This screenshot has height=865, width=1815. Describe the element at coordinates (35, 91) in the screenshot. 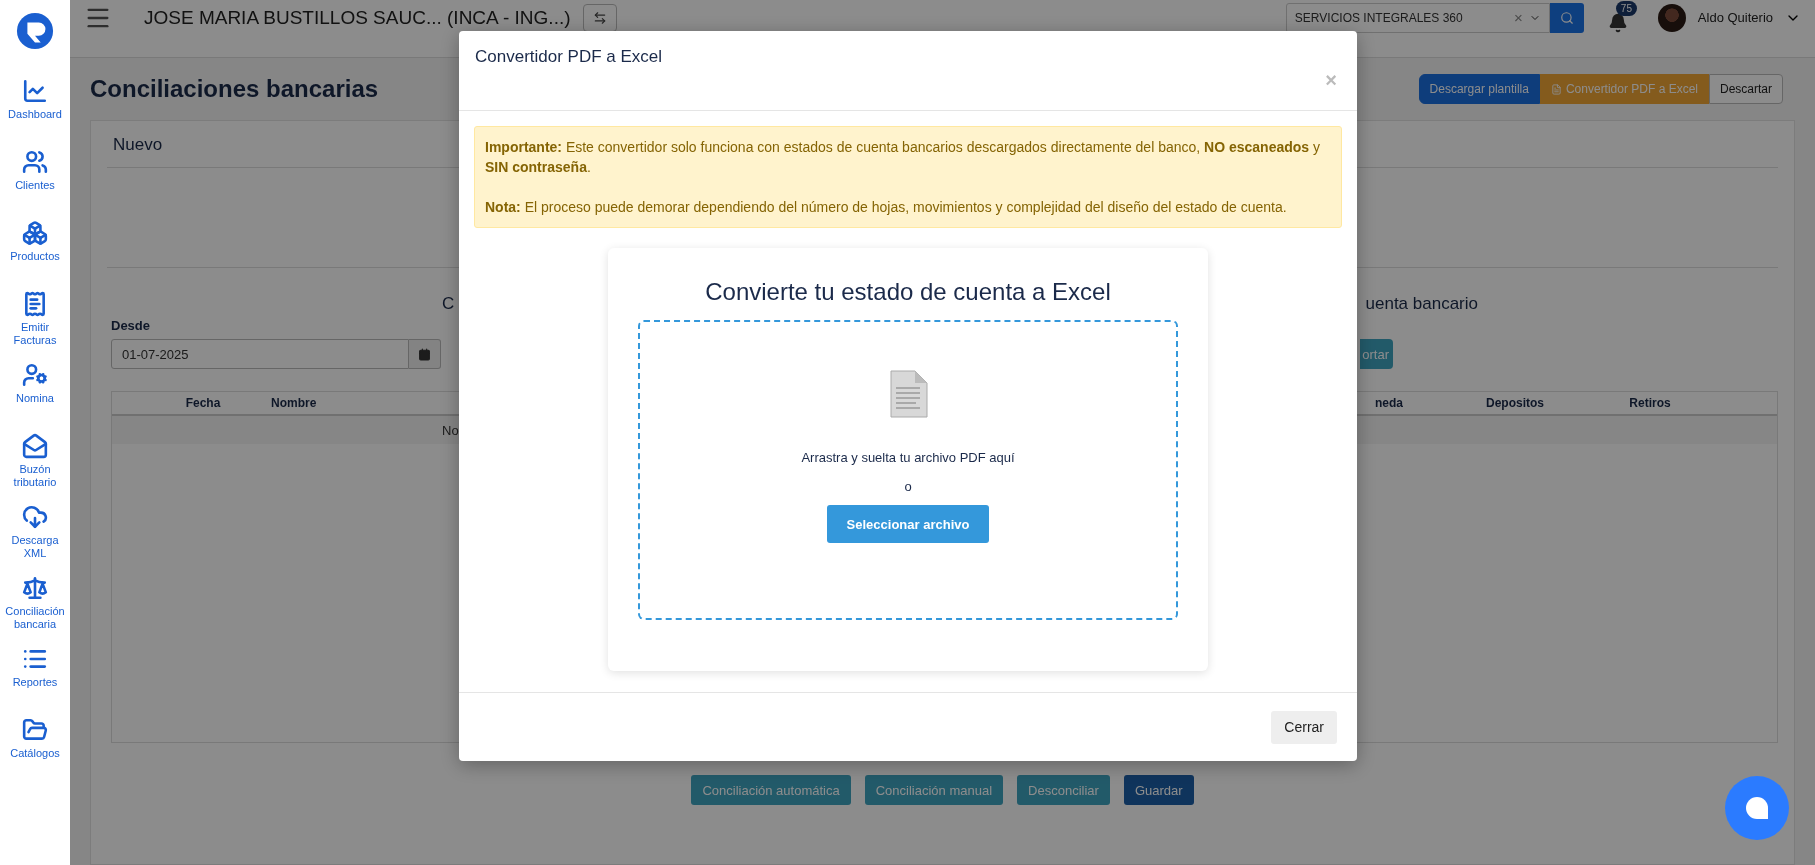

I see `line-chart-icon` at that location.